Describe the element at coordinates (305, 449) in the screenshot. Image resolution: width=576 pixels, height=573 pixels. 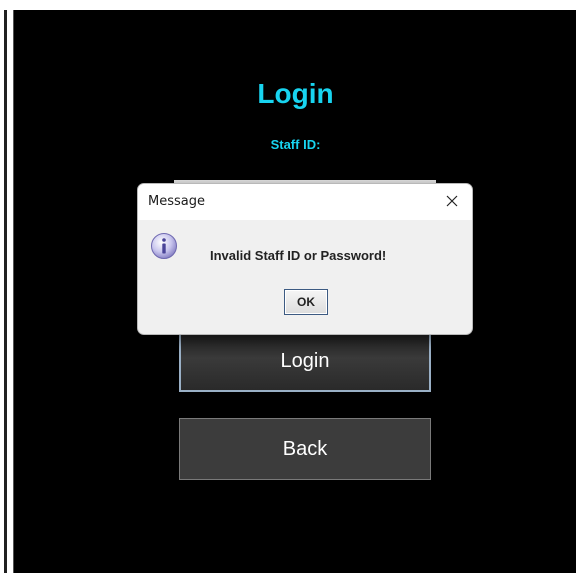
I see `back-button: Back` at that location.